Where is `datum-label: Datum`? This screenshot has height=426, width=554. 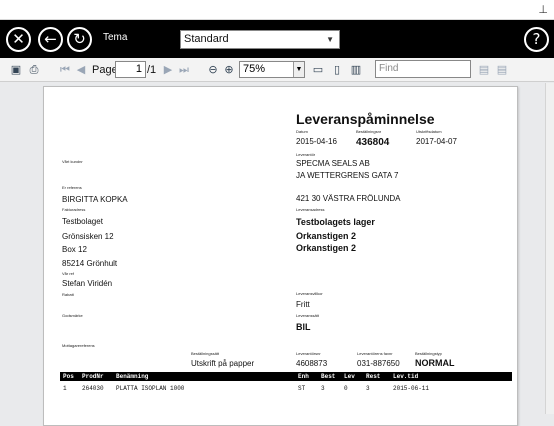 datum-label: Datum is located at coordinates (302, 131).